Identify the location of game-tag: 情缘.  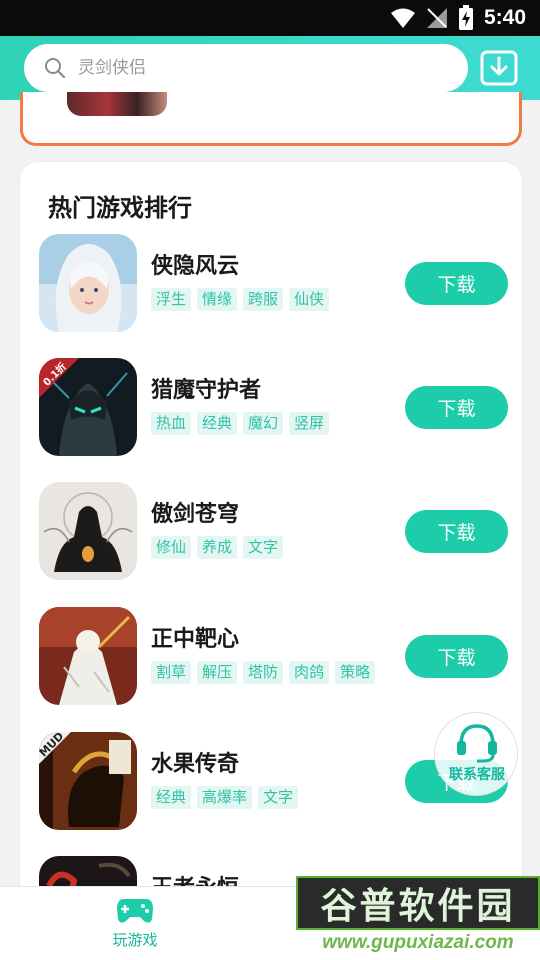
(217, 299).